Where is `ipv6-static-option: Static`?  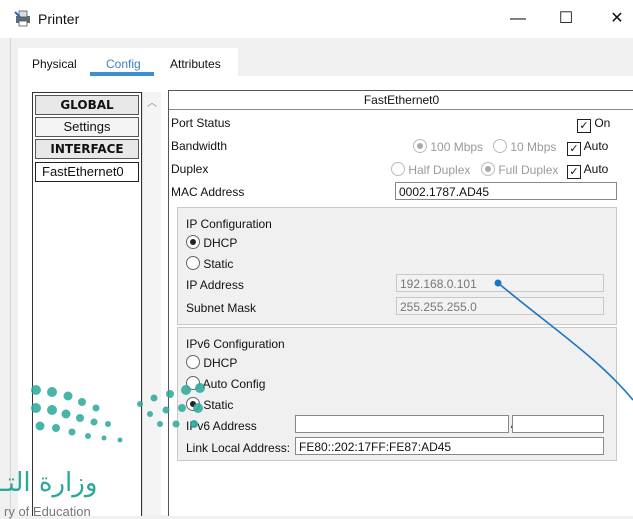
ipv6-static-option: Static is located at coordinates (209, 404).